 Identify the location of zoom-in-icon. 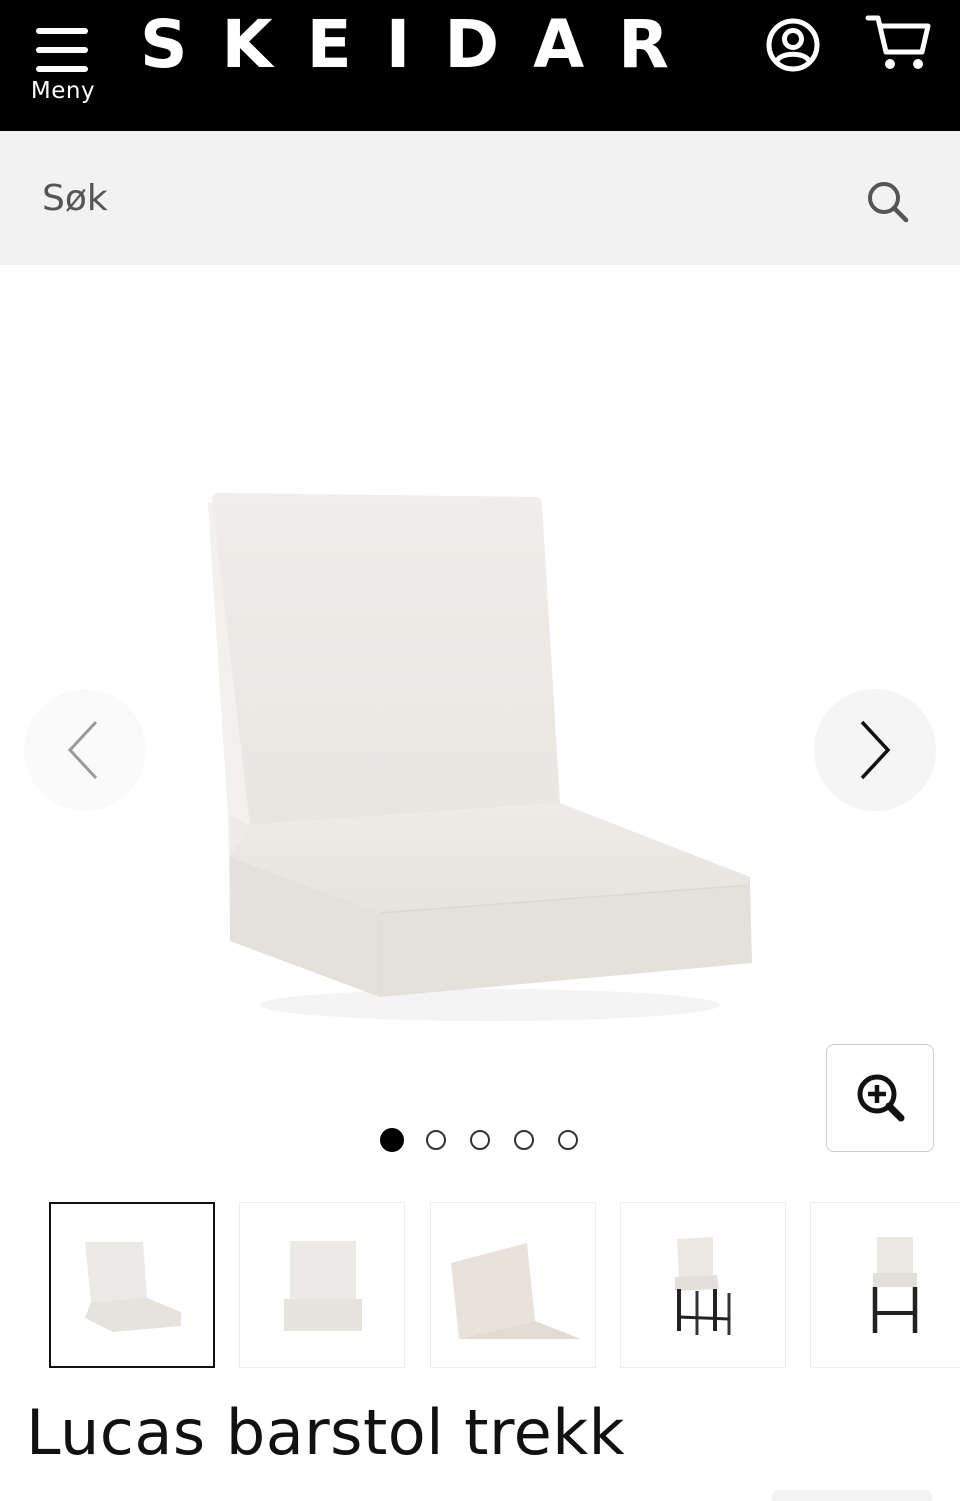
(881, 1098).